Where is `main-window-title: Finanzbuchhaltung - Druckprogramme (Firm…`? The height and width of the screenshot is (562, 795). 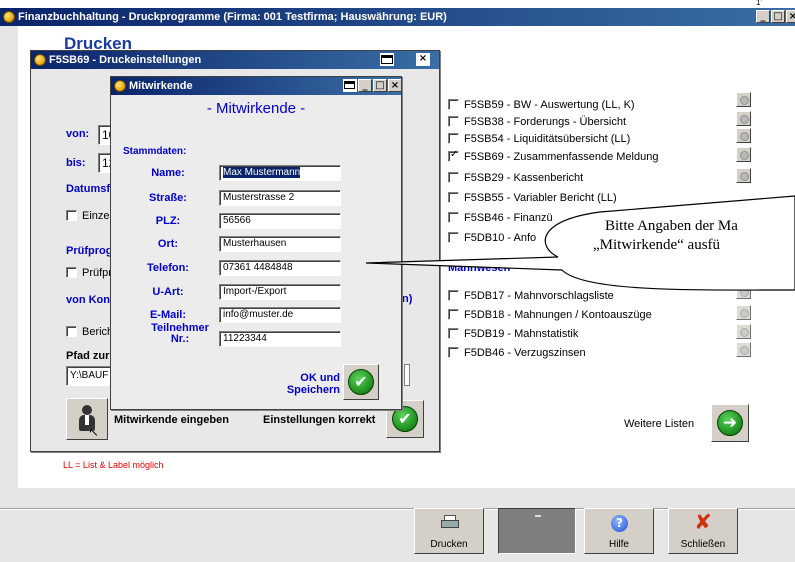
main-window-title: Finanzbuchhaltung - Druckprogramme (Firm… is located at coordinates (232, 17).